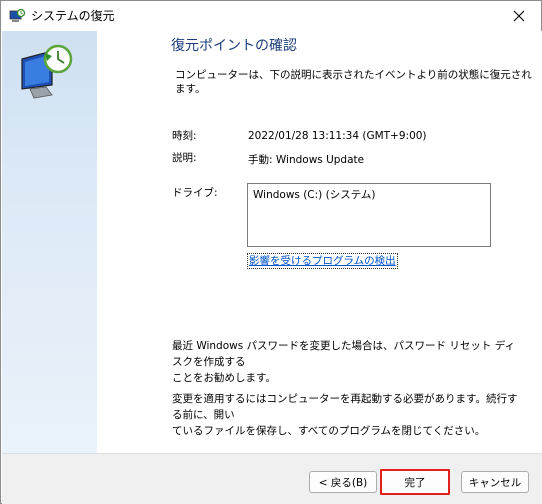  What do you see at coordinates (369, 215) in the screenshot?
I see `drive-list: Windows (C:) (システム)` at bounding box center [369, 215].